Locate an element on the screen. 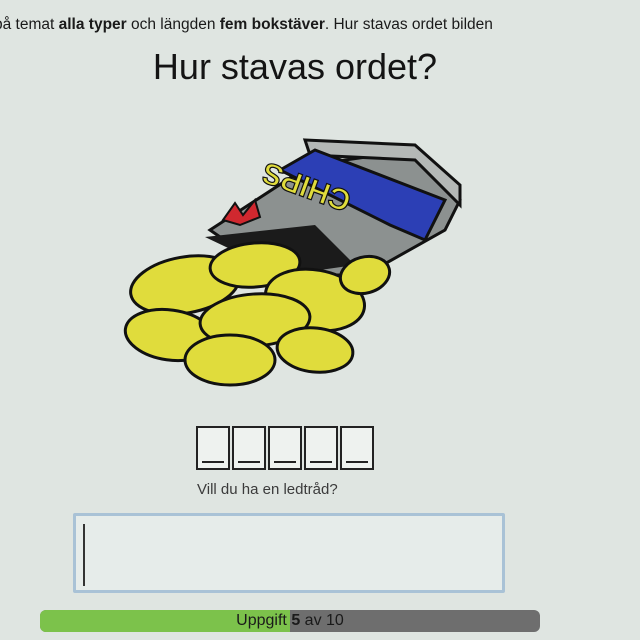 The image size is (640, 640). hint-link: Vill du ha en ledtråd? is located at coordinates (267, 489).